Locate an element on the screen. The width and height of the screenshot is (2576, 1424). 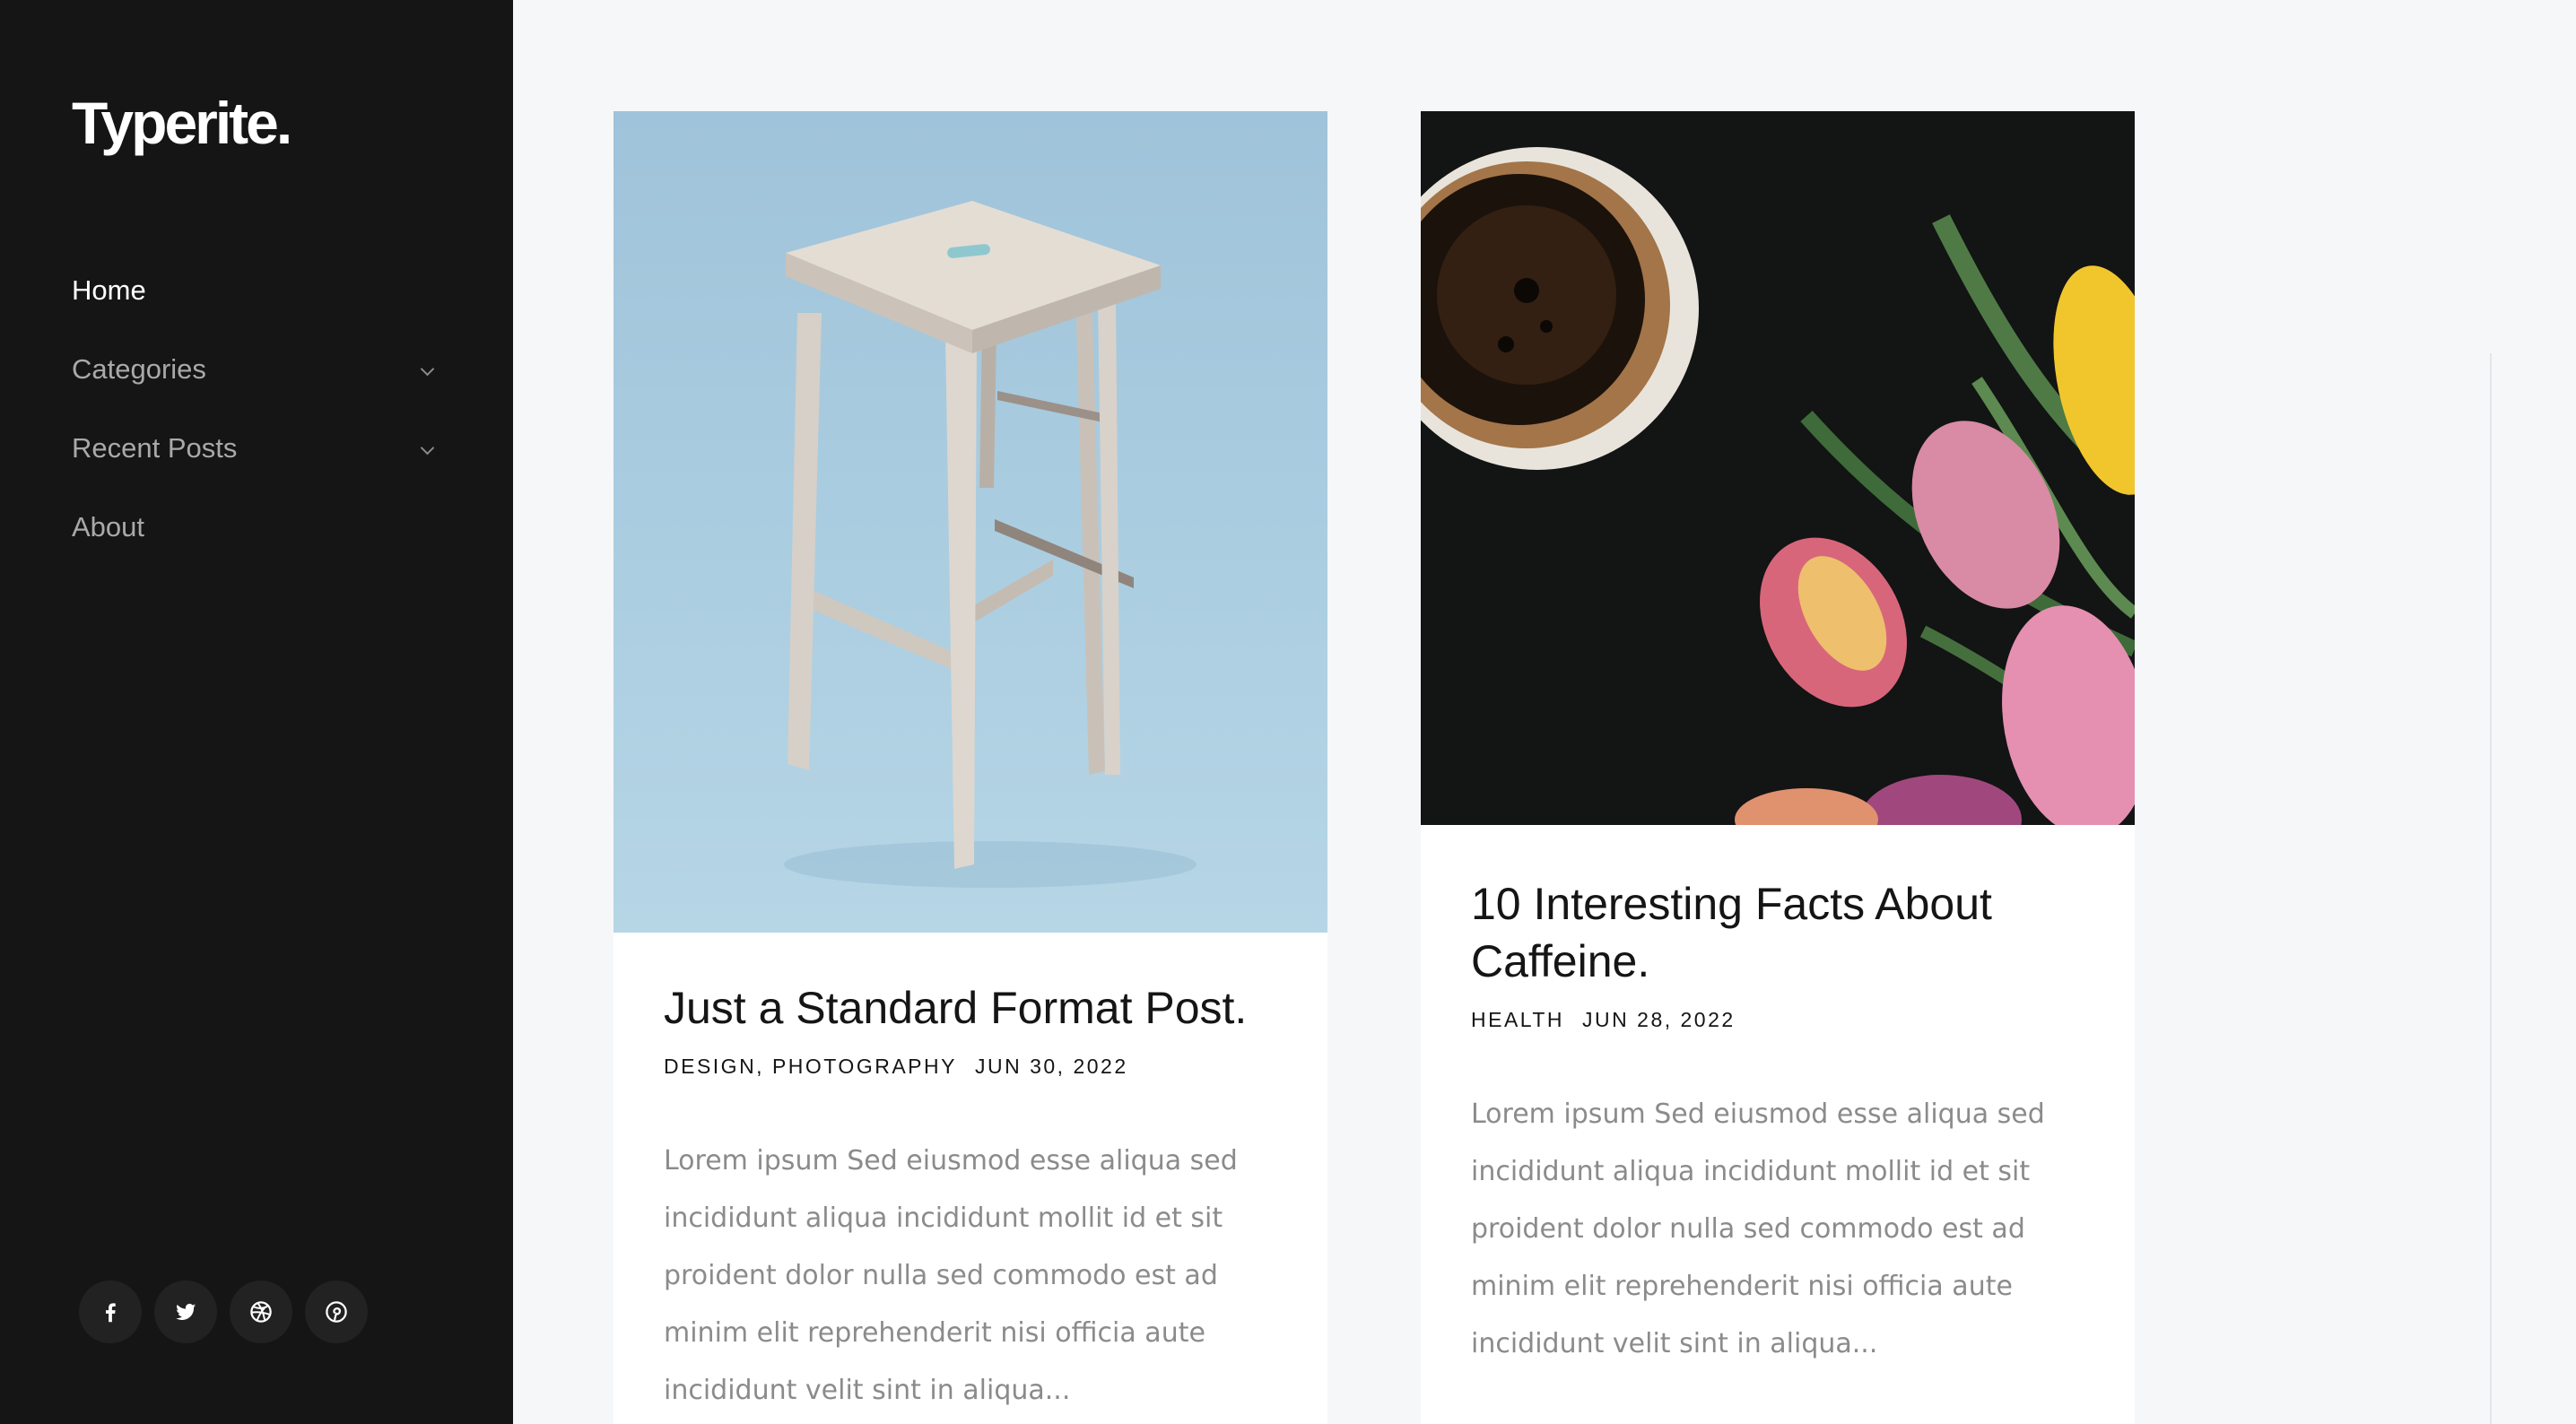
post-date: JUN 30, 2022 is located at coordinates (1051, 1066).